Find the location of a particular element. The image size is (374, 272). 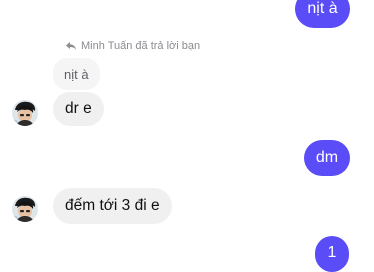

outgoing-message-bubble: dm is located at coordinates (327, 158).